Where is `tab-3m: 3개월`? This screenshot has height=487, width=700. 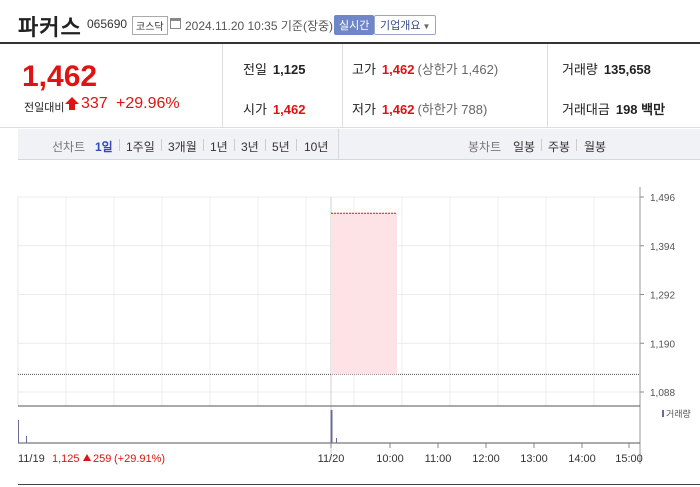 tab-3m: 3개월 is located at coordinates (182, 146).